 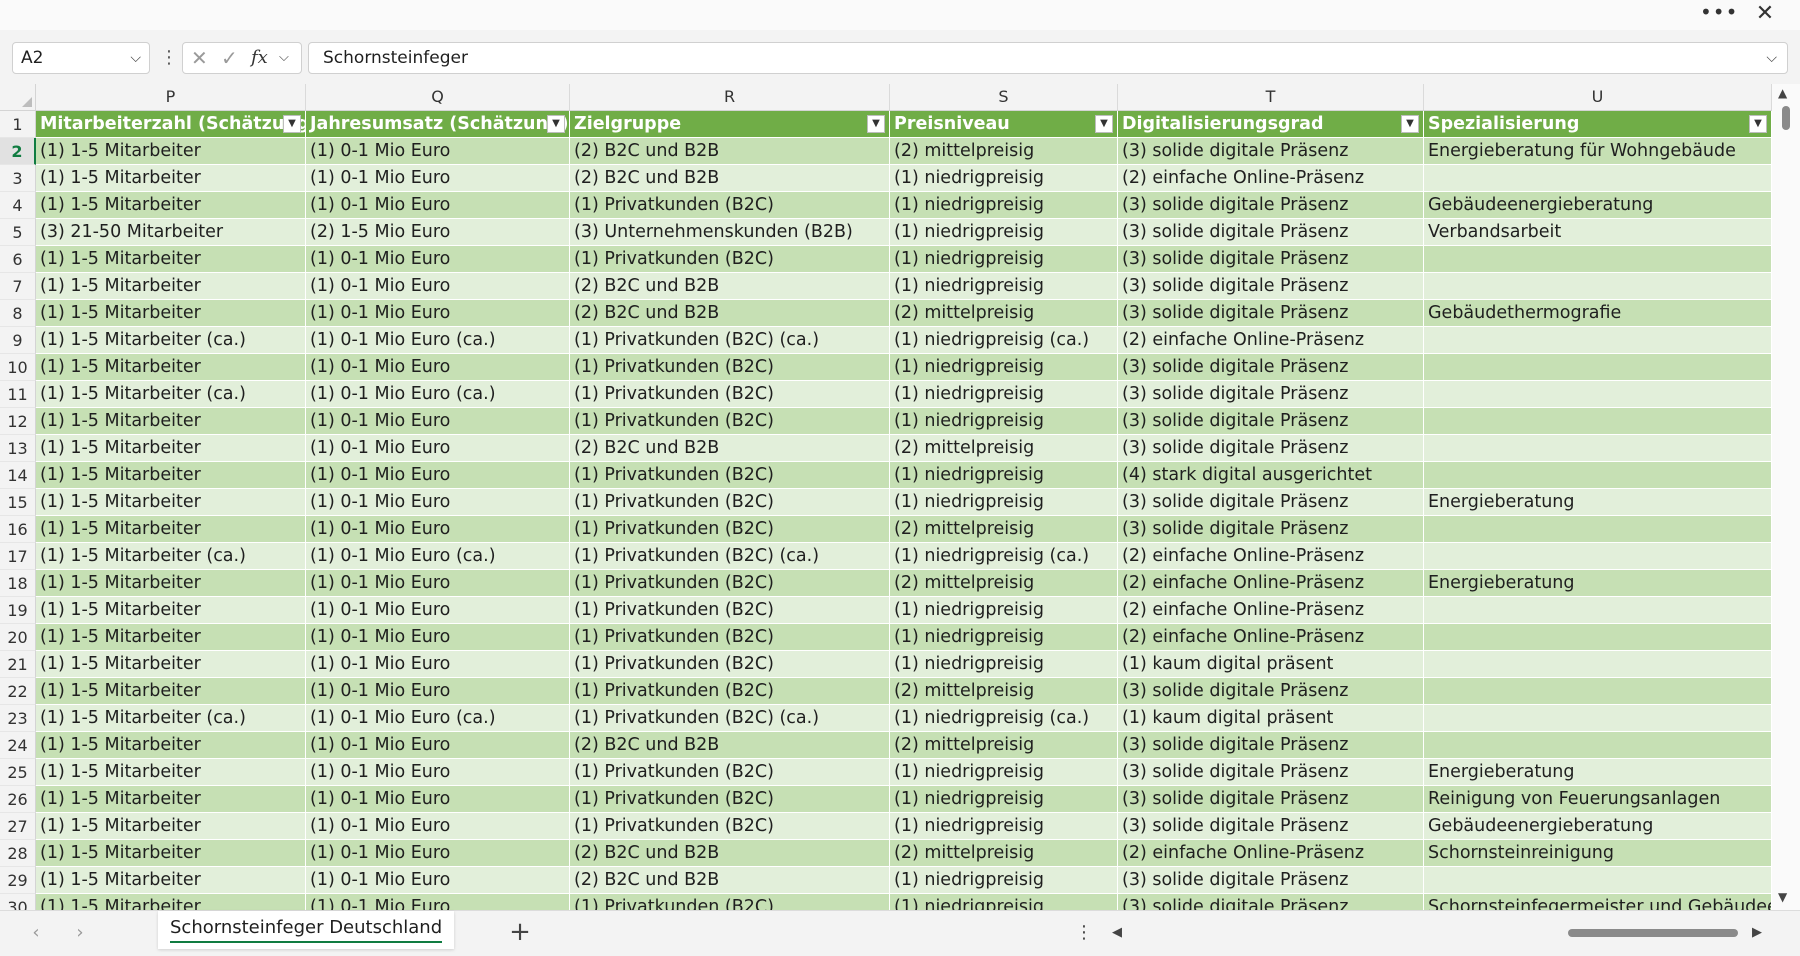 What do you see at coordinates (1598, 151) in the screenshot?
I see `table-cell: Energieberatung für Wohngebäude` at bounding box center [1598, 151].